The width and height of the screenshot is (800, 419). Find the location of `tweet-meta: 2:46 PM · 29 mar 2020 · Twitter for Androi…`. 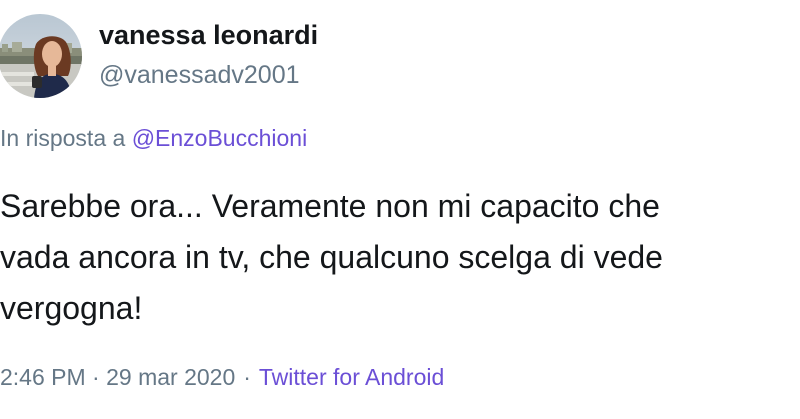

tweet-meta: 2:46 PM · 29 mar 2020 · Twitter for Androi… is located at coordinates (222, 377).